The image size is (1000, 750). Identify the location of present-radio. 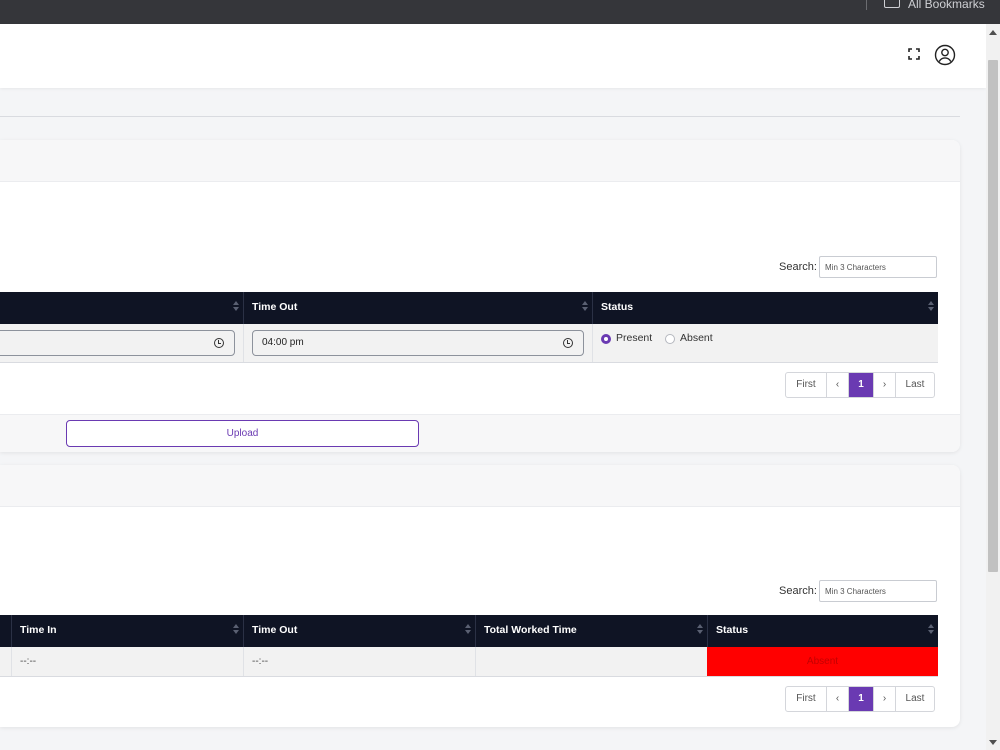
(606, 339).